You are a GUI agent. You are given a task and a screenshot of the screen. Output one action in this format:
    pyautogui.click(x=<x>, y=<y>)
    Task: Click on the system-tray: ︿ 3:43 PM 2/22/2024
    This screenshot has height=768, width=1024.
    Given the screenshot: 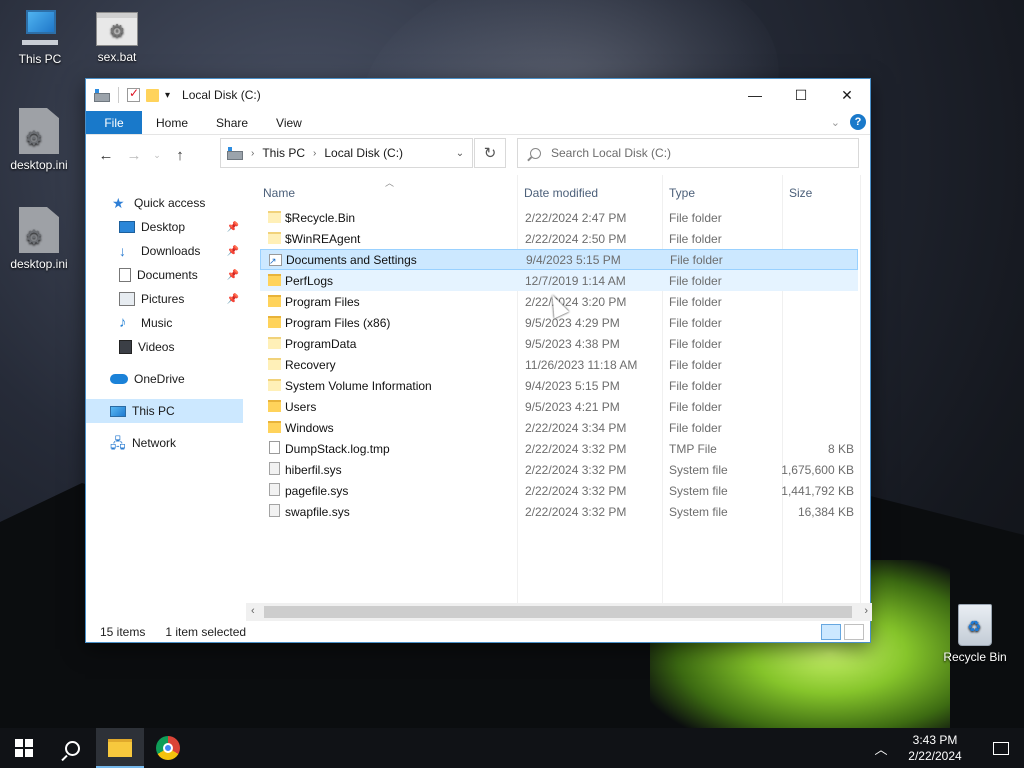 What is the action you would take?
    pyautogui.click(x=947, y=748)
    